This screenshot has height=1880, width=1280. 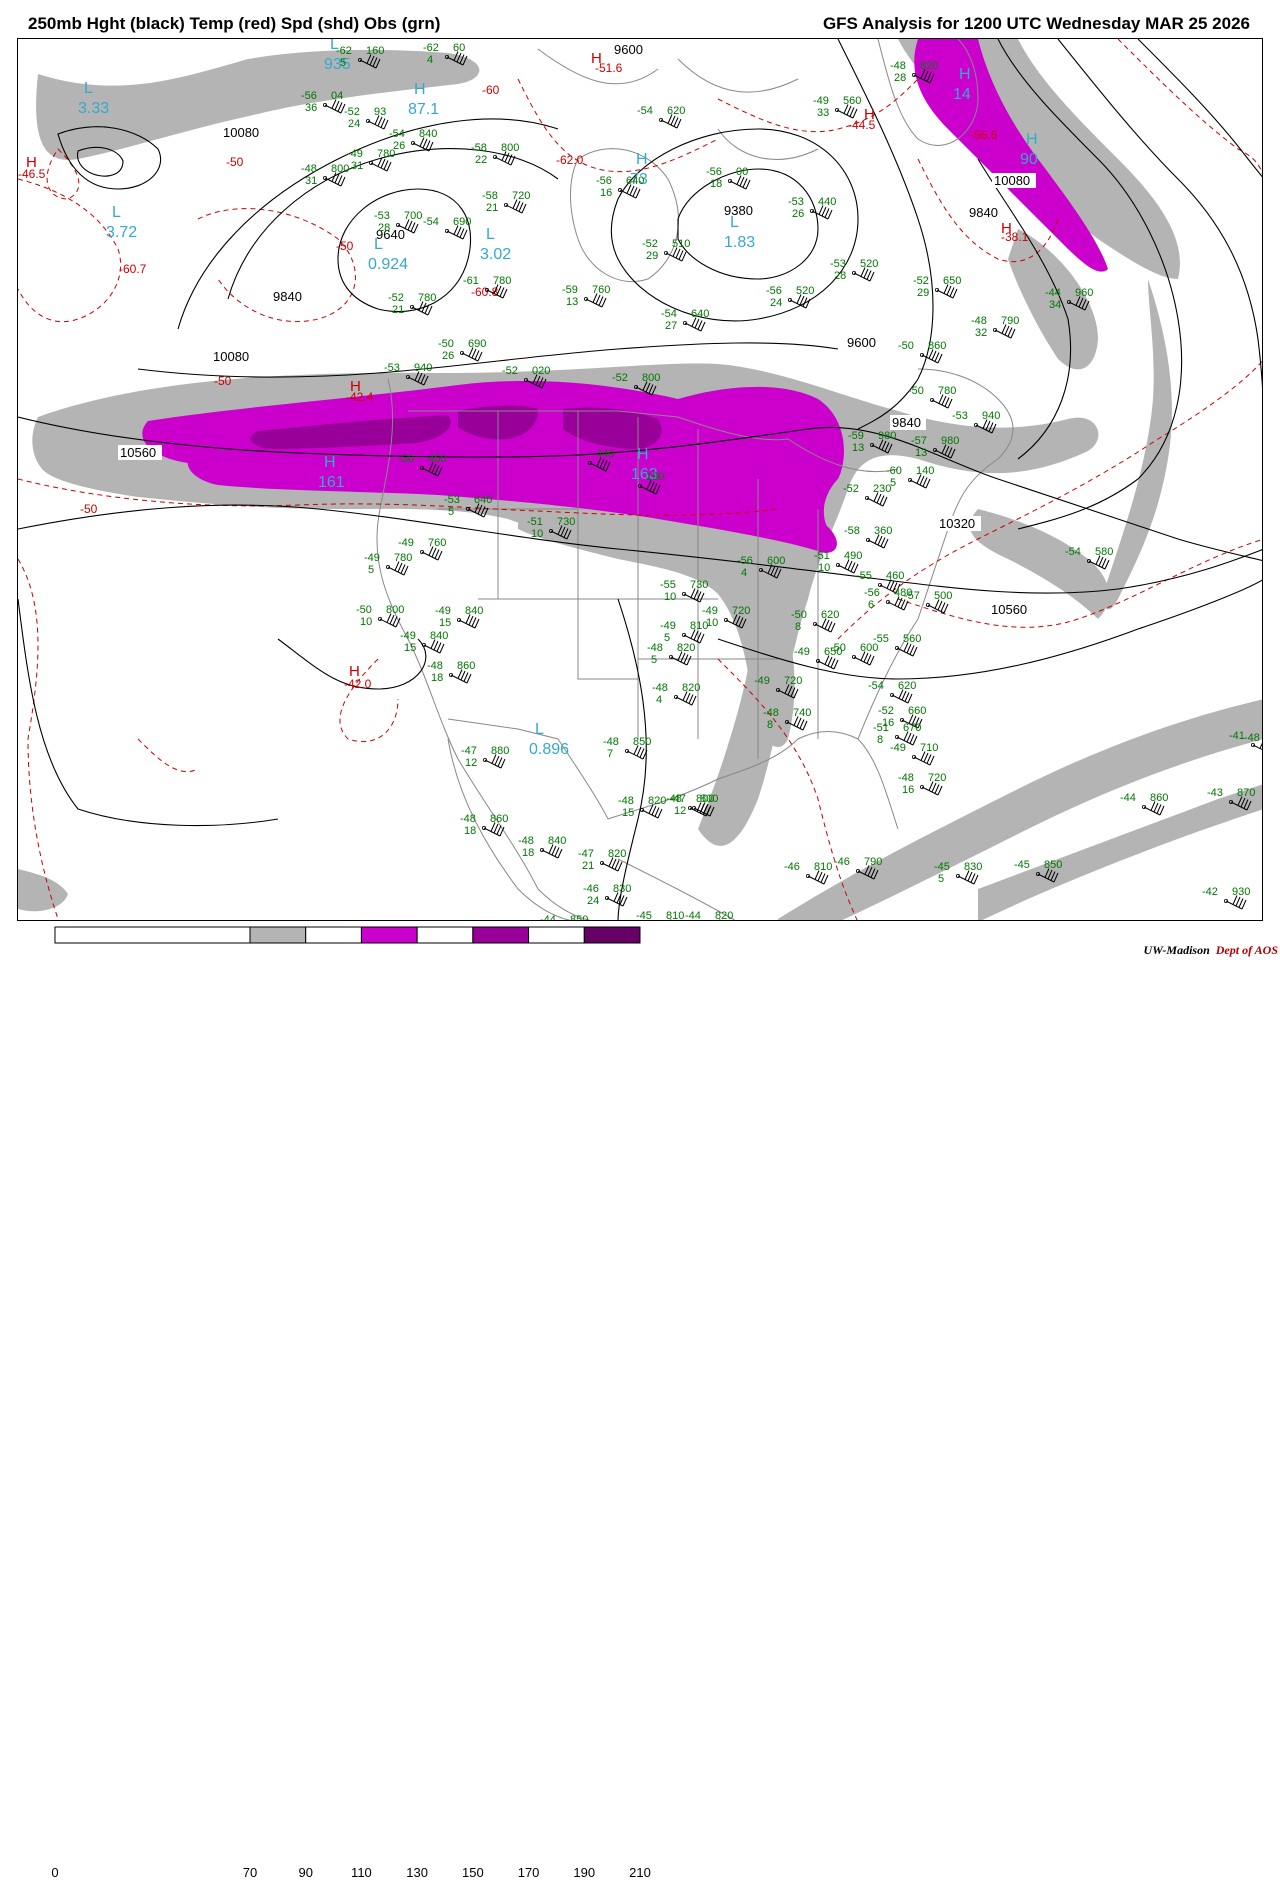 I want to click on obs-height: 700, so click(x=413, y=216).